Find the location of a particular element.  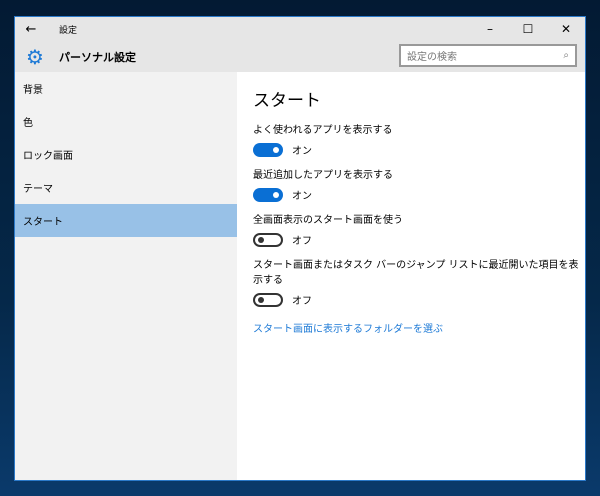

setting-label: 最近追加したアプリを表示する is located at coordinates (323, 175).